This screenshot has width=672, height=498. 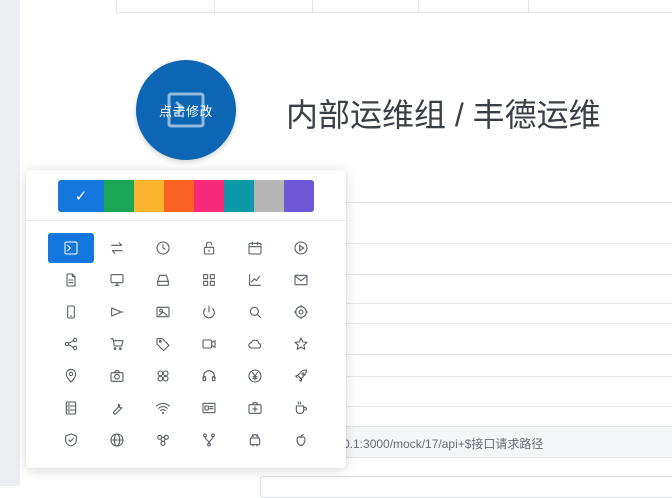 I want to click on molecule-icon, so click(x=163, y=440).